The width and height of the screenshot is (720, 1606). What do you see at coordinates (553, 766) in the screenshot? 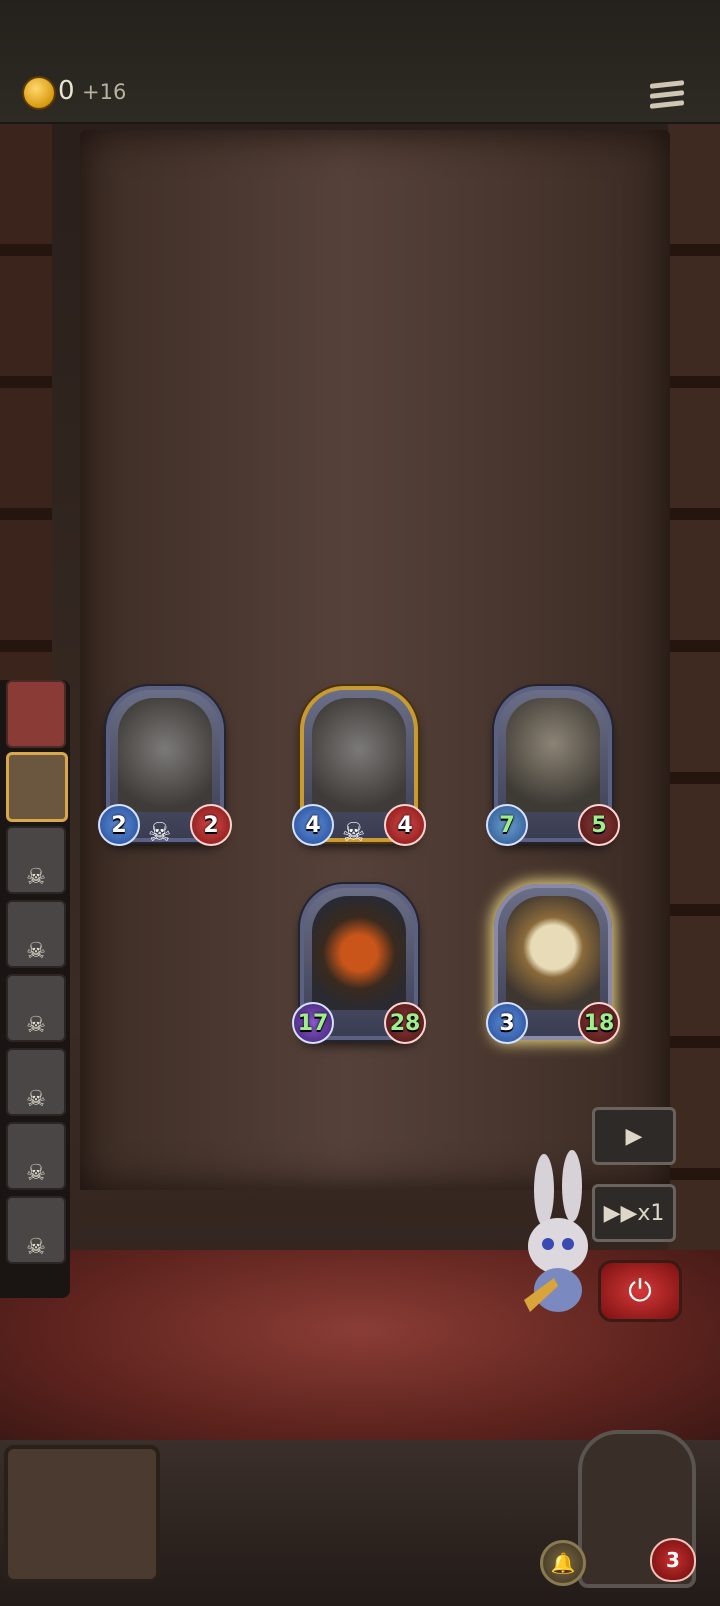
I see `airship-card: 7 5` at bounding box center [553, 766].